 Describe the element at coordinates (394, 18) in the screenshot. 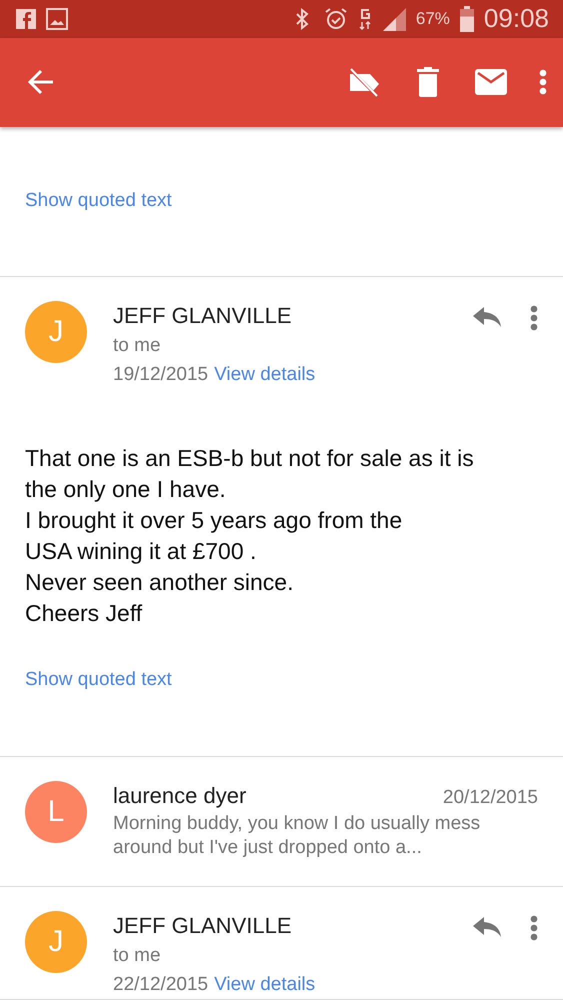

I see `signal-icon` at that location.